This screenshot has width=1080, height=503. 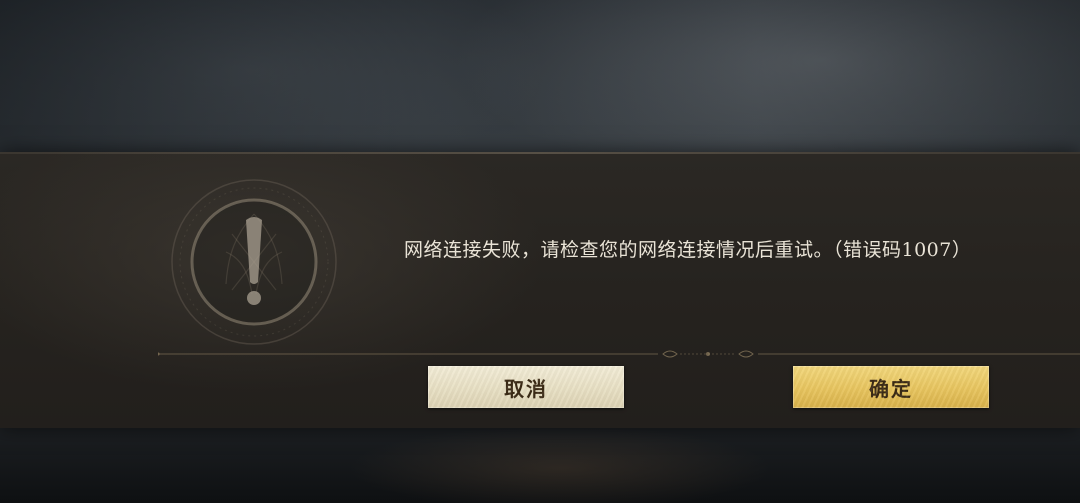 I want to click on dialog-top-edge, so click(x=540, y=153).